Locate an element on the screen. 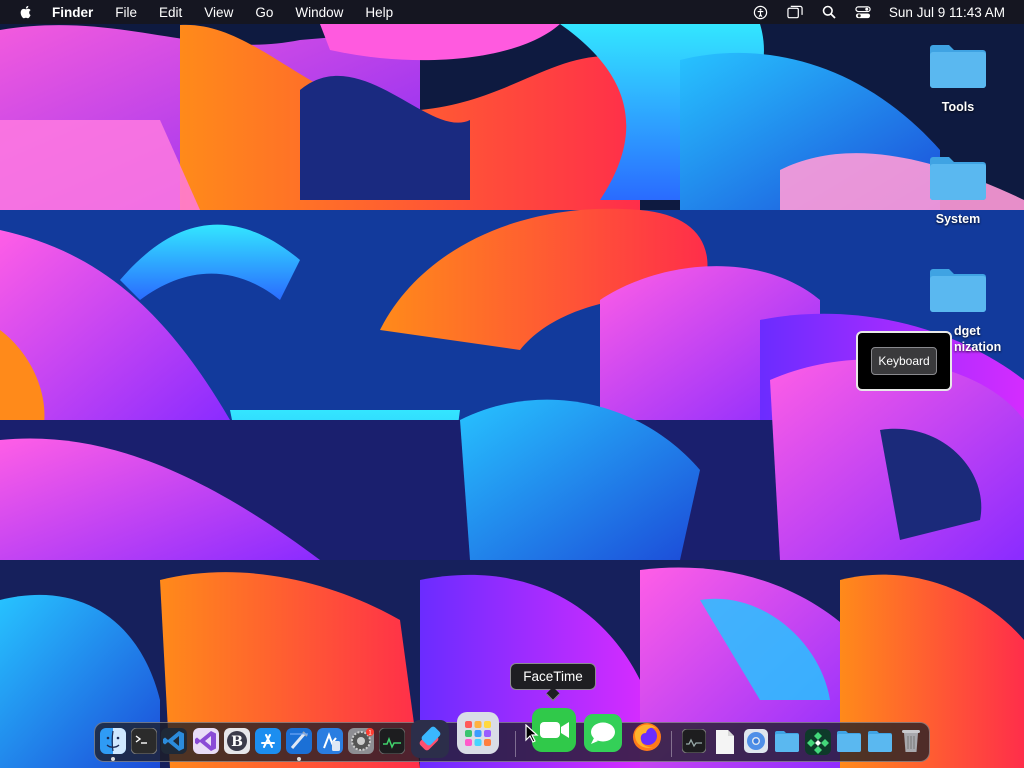  firefox-icon is located at coordinates (647, 737).